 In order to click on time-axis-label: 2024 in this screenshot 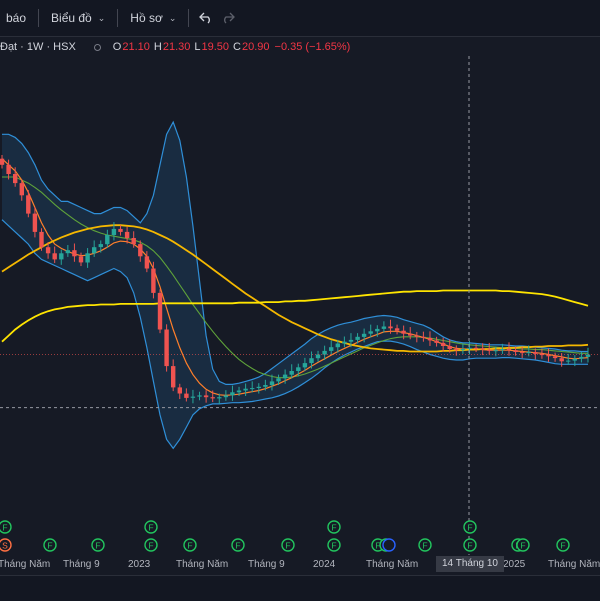, I will do `click(324, 564)`.